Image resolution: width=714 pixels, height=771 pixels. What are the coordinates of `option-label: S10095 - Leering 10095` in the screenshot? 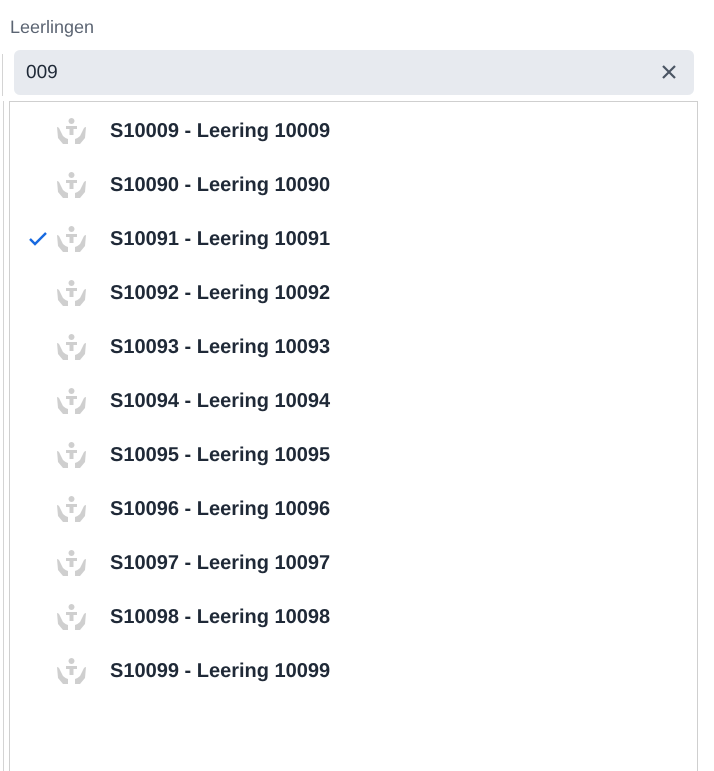 It's located at (220, 455).